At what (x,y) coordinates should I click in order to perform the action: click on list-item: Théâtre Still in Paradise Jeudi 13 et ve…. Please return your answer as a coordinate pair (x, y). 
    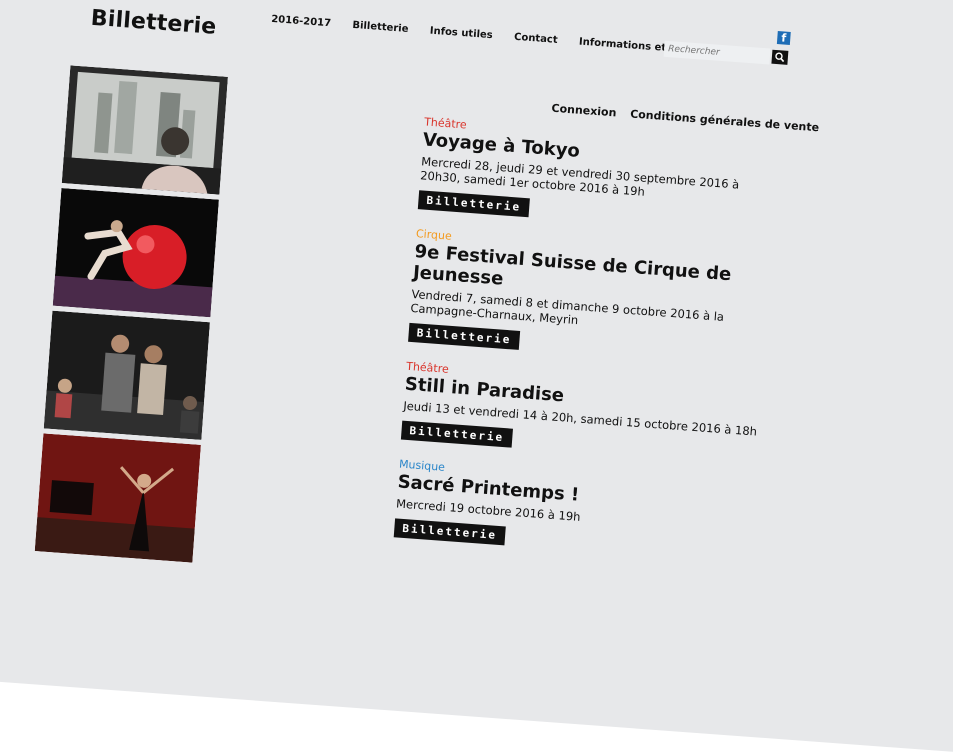
    Looking at the image, I should click on (583, 413).